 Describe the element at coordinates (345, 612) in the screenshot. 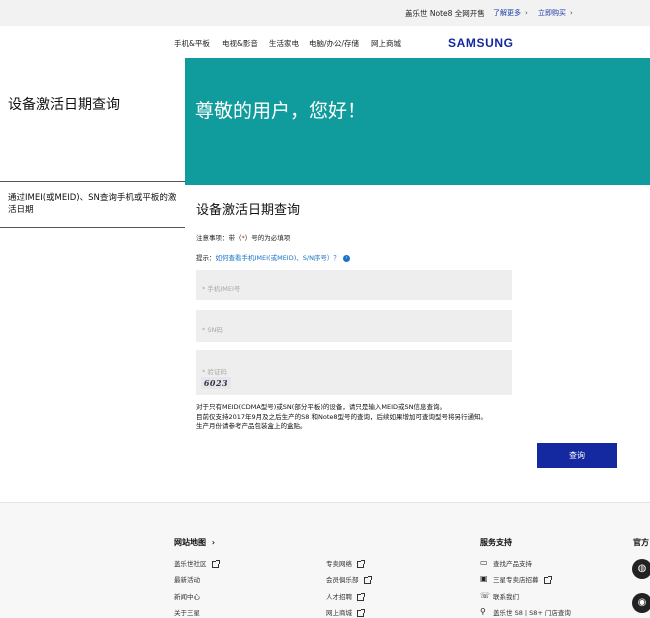

I see `footer-link-shop: 网上商城` at that location.